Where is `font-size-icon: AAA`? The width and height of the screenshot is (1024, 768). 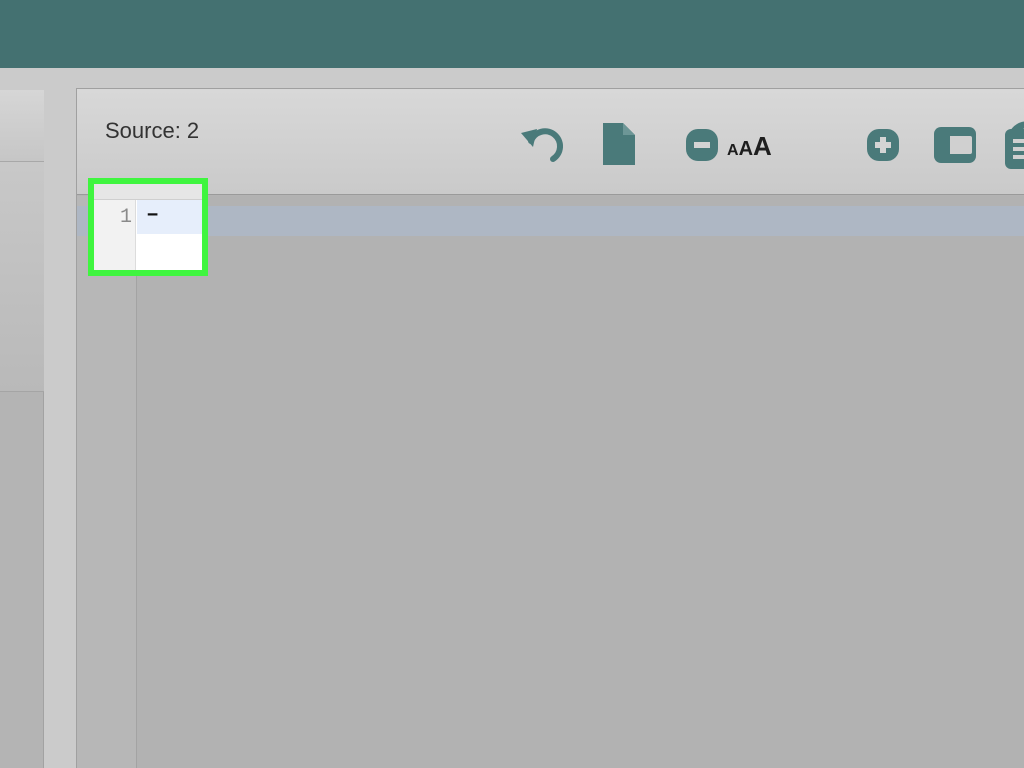 font-size-icon: AAA is located at coordinates (749, 146).